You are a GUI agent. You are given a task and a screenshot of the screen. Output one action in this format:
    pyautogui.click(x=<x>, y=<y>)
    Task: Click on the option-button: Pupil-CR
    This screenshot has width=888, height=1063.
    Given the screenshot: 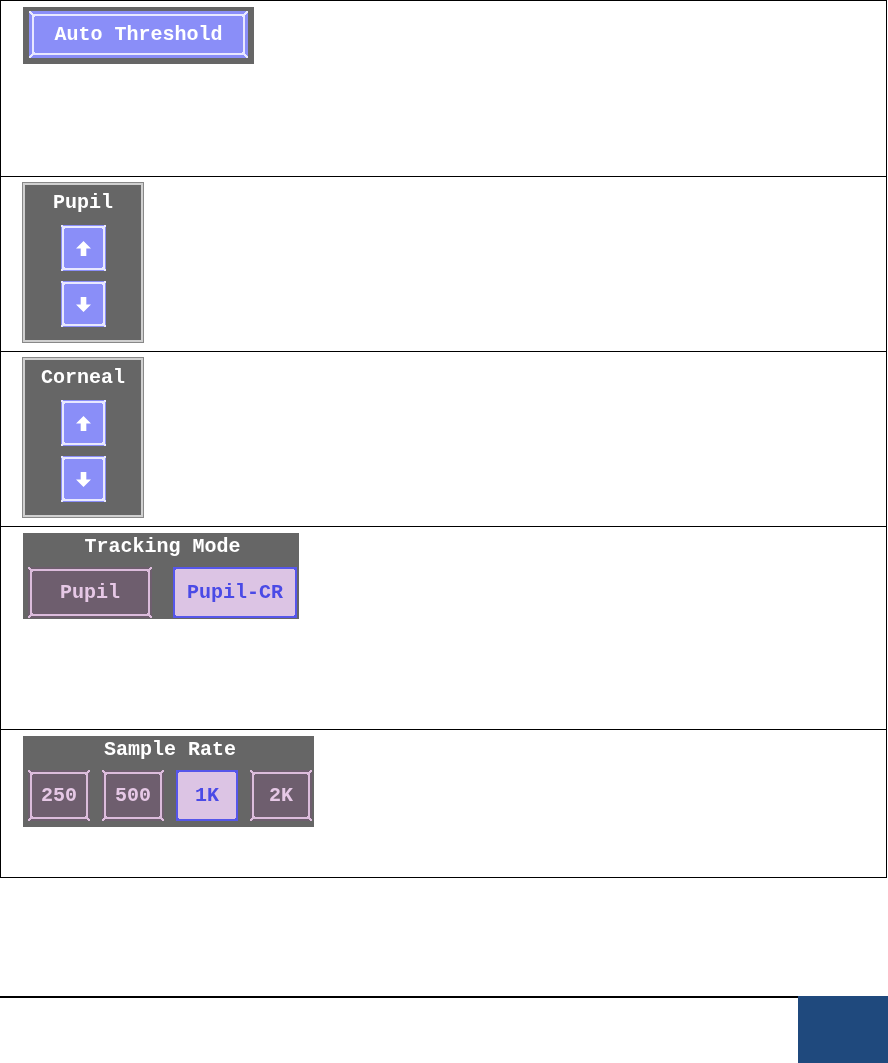 What is the action you would take?
    pyautogui.click(x=235, y=592)
    